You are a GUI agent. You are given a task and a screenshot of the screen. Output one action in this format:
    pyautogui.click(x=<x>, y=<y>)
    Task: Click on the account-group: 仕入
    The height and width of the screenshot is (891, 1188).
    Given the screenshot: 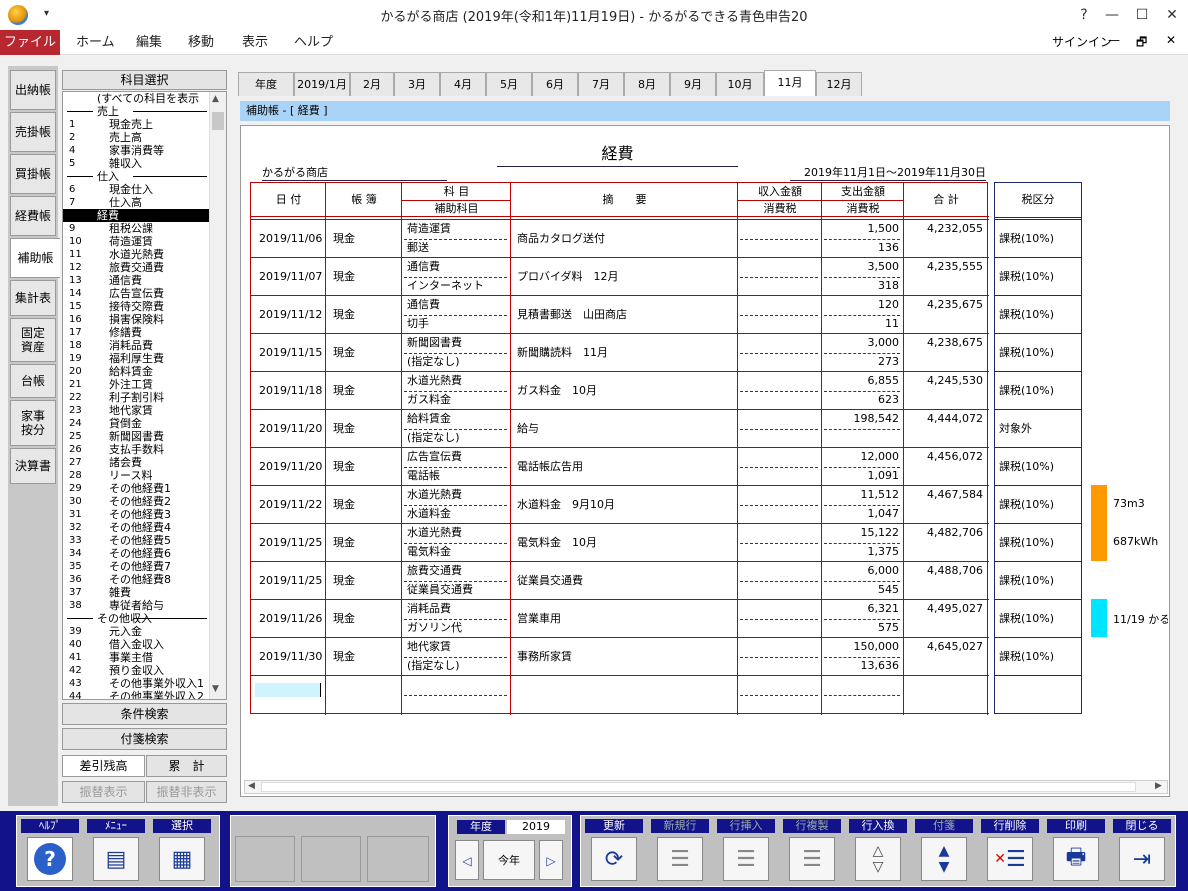 What is the action you would take?
    pyautogui.click(x=137, y=176)
    